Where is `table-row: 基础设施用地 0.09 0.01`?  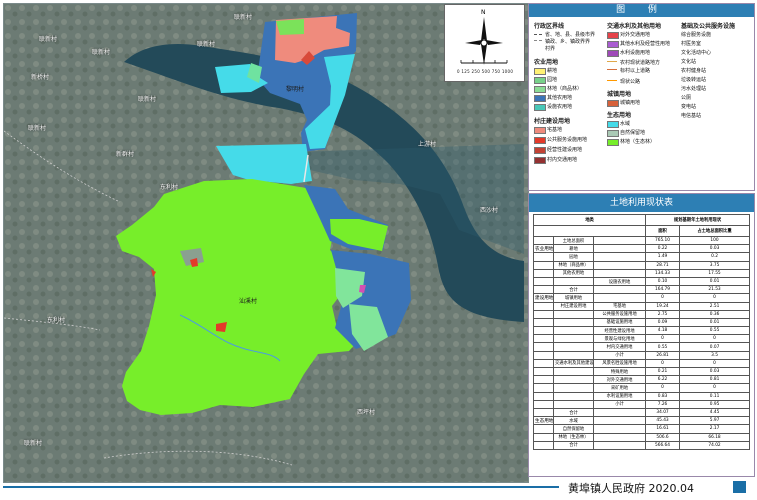 table-row: 基础设施用地 0.09 0.01 is located at coordinates (642, 322).